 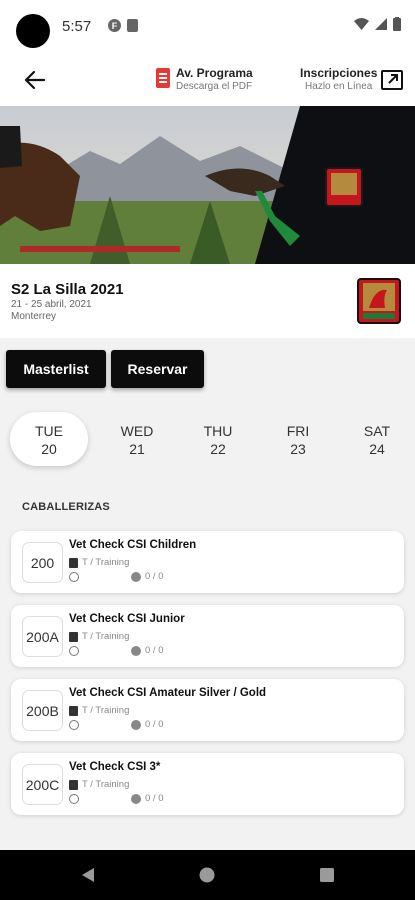 What do you see at coordinates (88, 875) in the screenshot?
I see `back-triangle-icon` at bounding box center [88, 875].